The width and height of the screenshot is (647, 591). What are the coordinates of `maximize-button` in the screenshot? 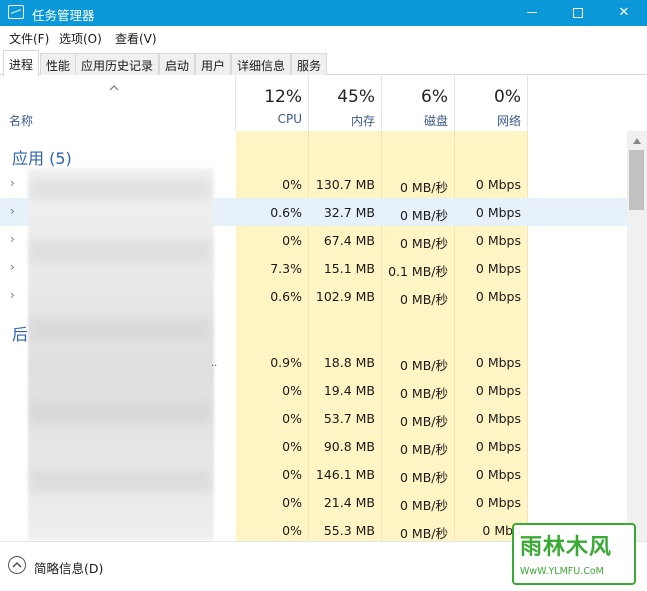 It's located at (578, 13).